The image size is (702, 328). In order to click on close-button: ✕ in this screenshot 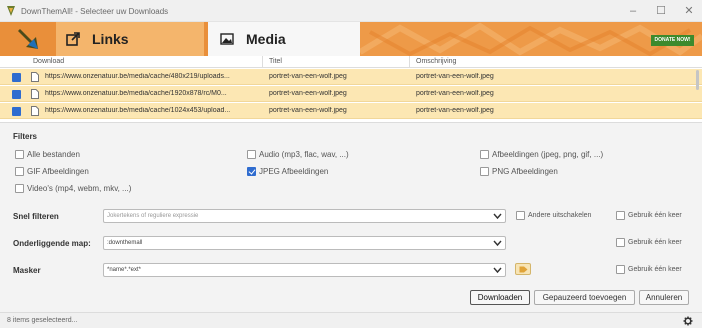, I will do `click(689, 11)`.